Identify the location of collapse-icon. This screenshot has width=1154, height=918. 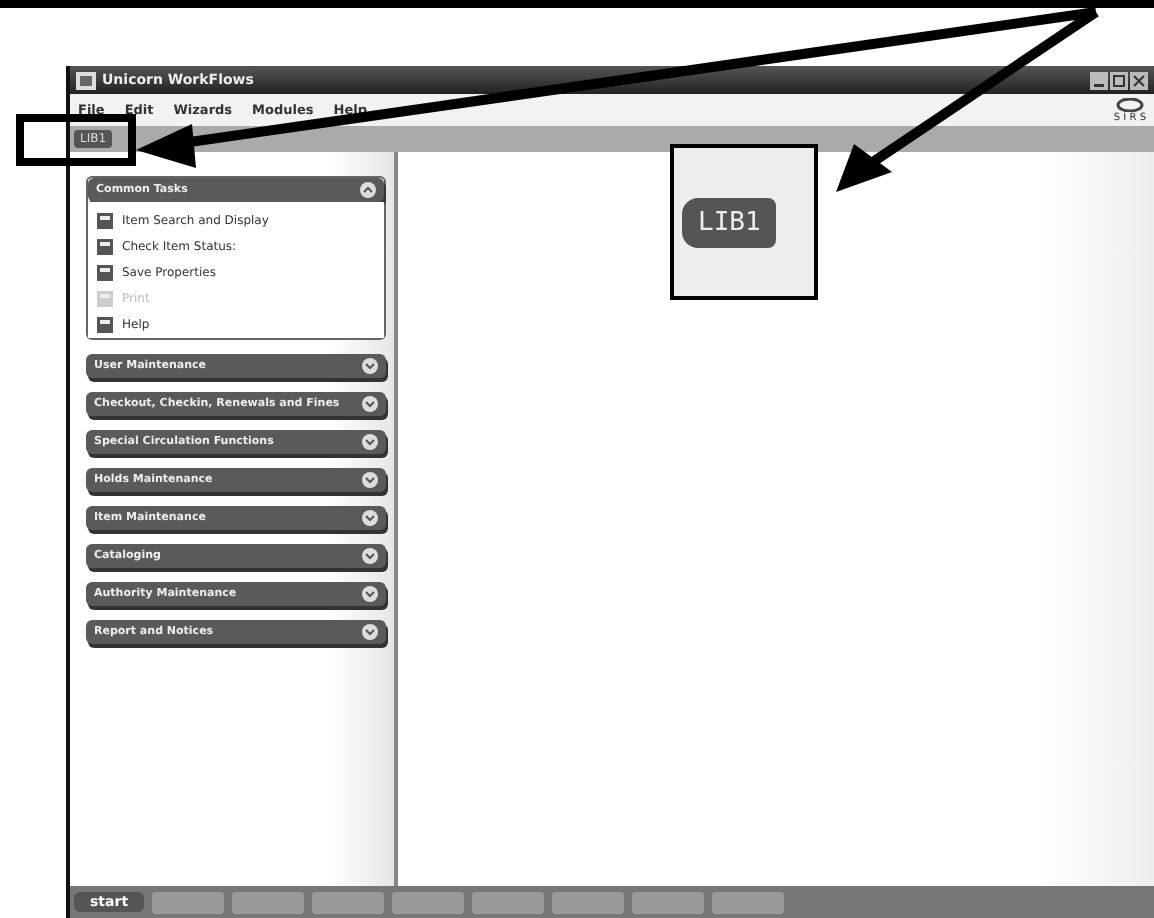
(368, 190).